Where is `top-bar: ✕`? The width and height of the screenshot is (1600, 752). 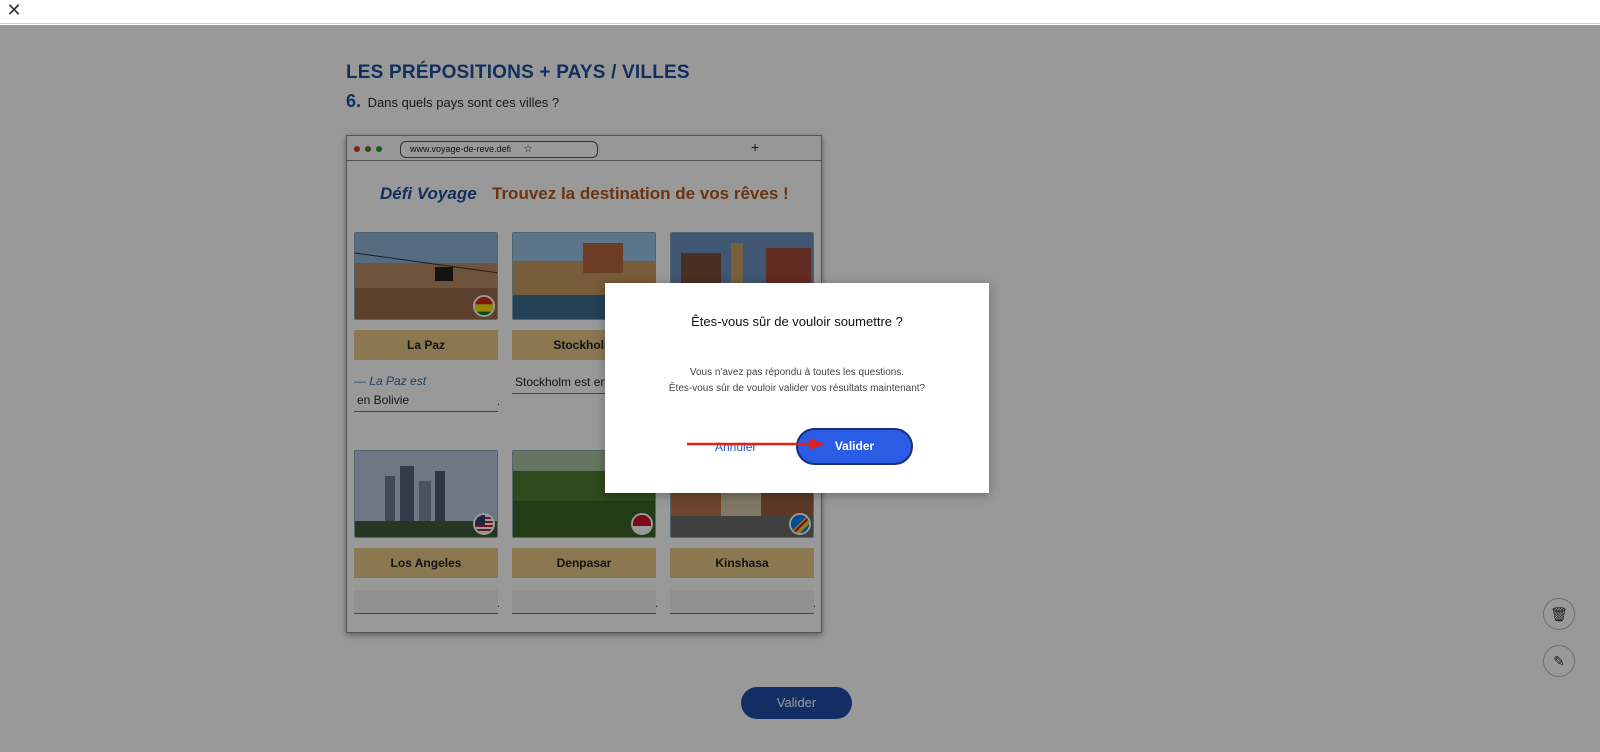 top-bar: ✕ is located at coordinates (800, 12).